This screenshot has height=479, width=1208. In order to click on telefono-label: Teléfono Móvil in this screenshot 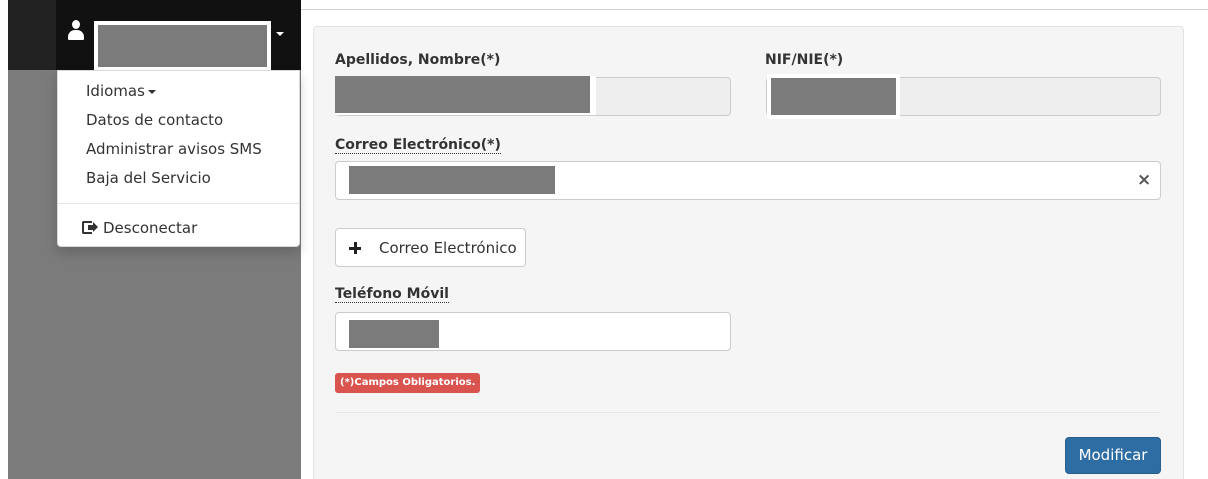, I will do `click(392, 294)`.